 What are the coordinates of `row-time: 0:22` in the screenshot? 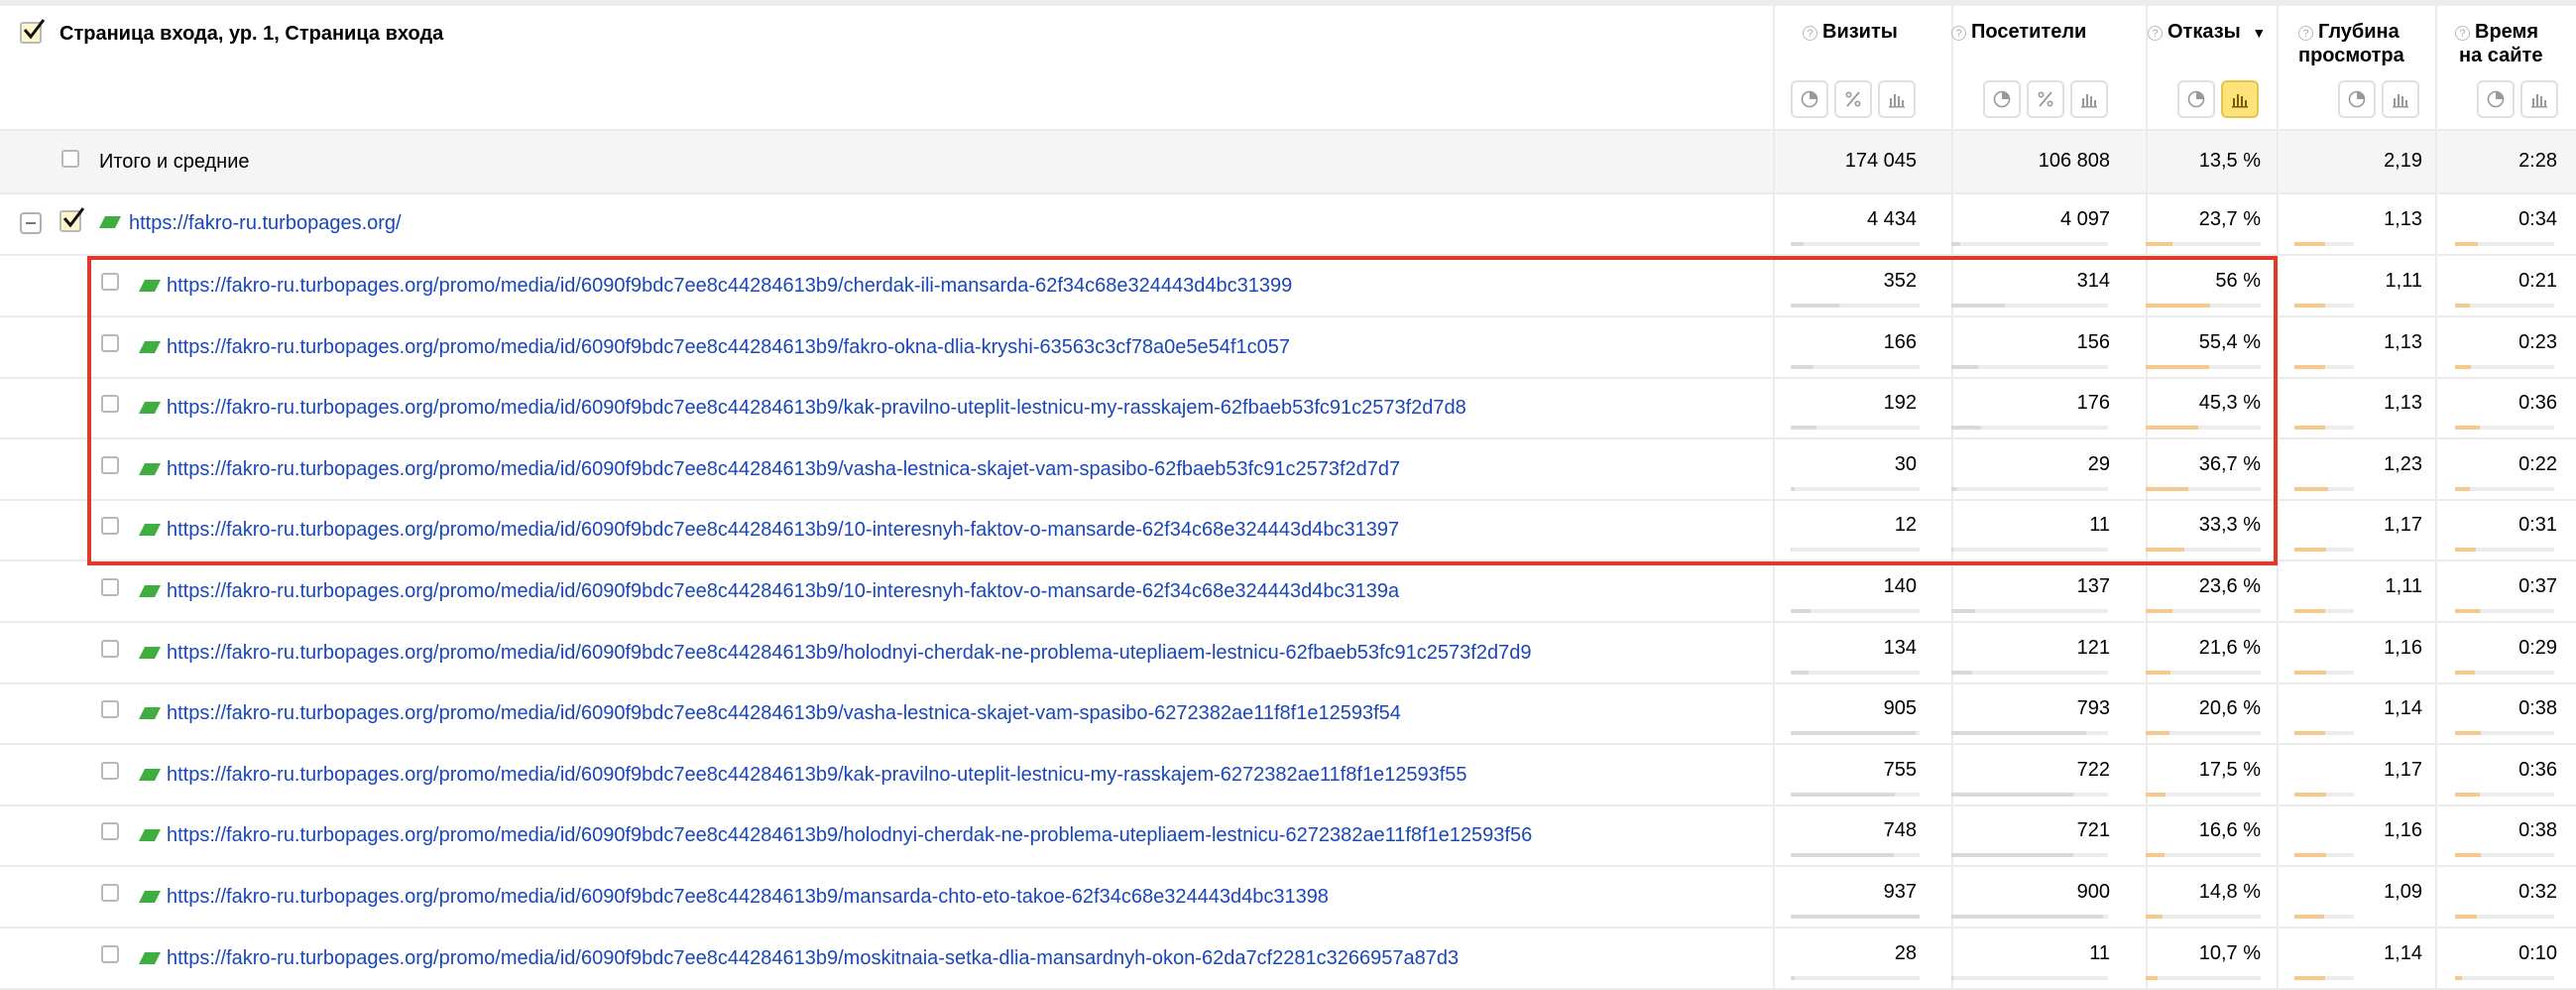 It's located at (2537, 463).